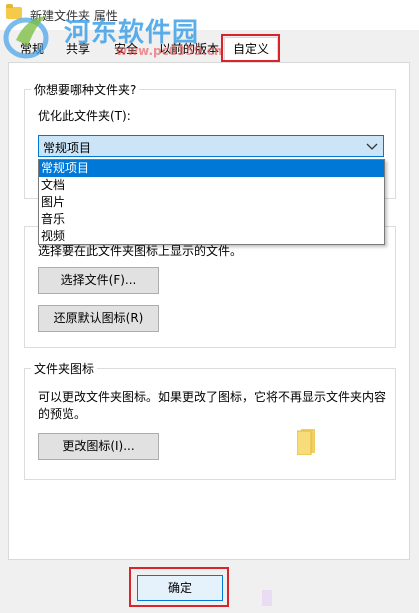 This screenshot has height=613, width=419. I want to click on dropdown-option-music: 音乐, so click(211, 219).